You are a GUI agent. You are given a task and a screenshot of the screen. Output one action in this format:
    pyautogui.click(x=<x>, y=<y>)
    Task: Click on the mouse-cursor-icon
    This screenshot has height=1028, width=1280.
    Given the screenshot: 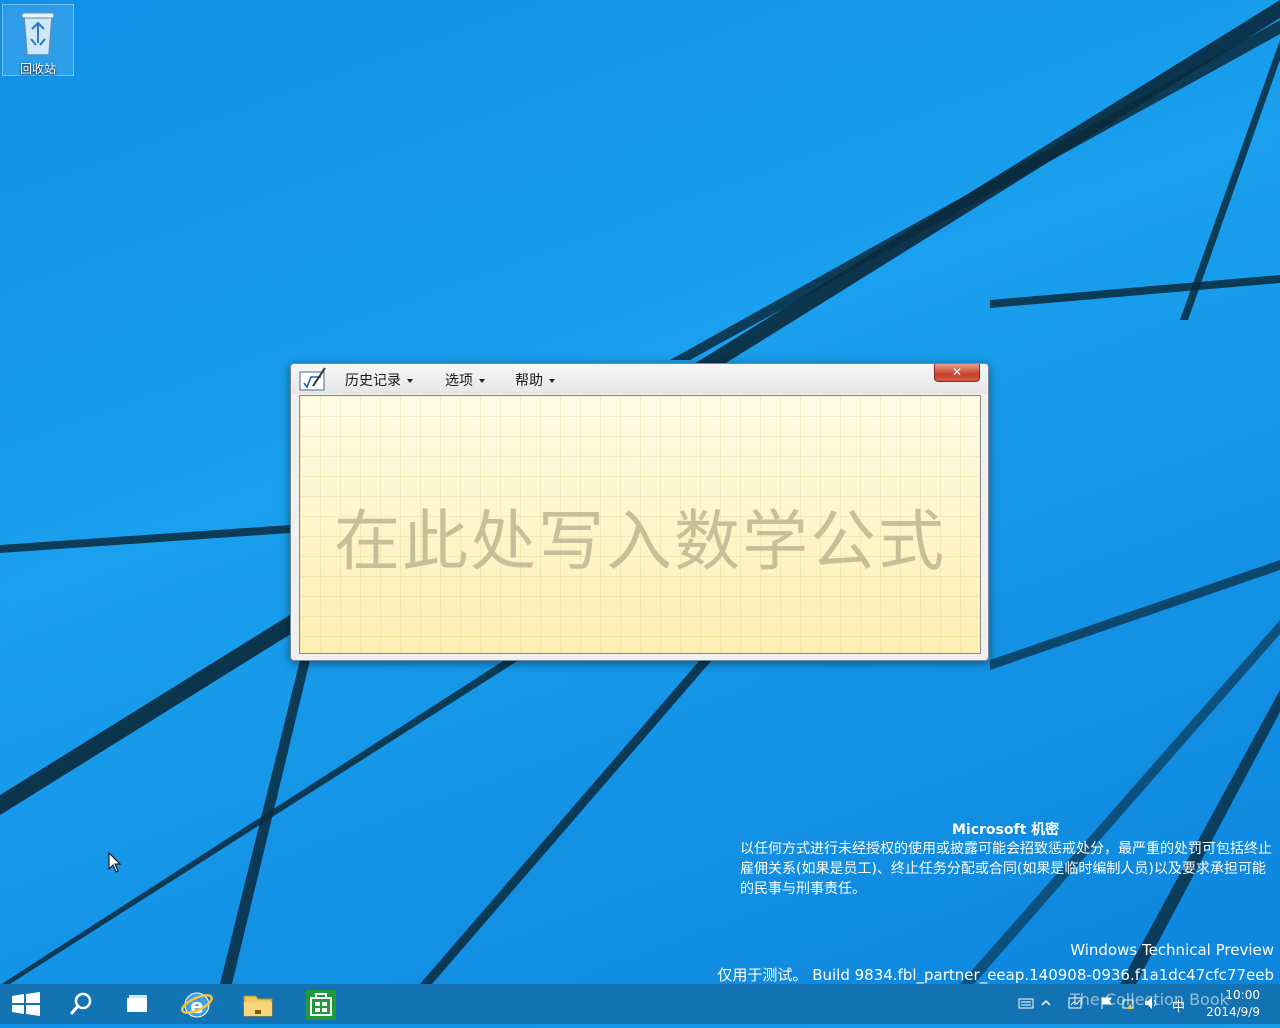 What is the action you would take?
    pyautogui.click(x=115, y=862)
    